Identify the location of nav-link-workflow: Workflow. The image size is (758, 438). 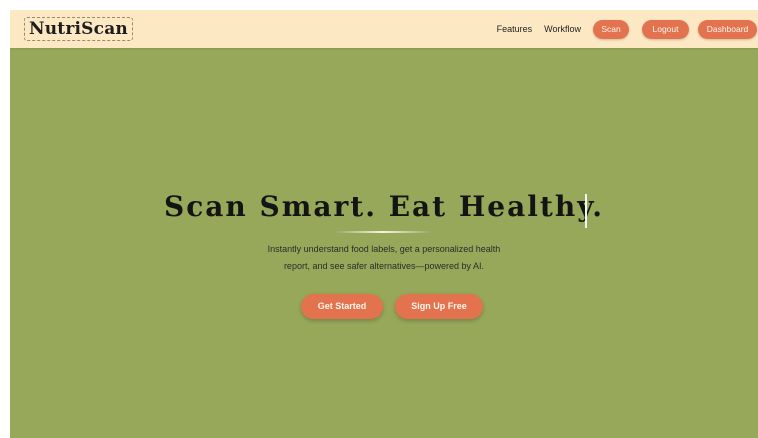
(562, 29).